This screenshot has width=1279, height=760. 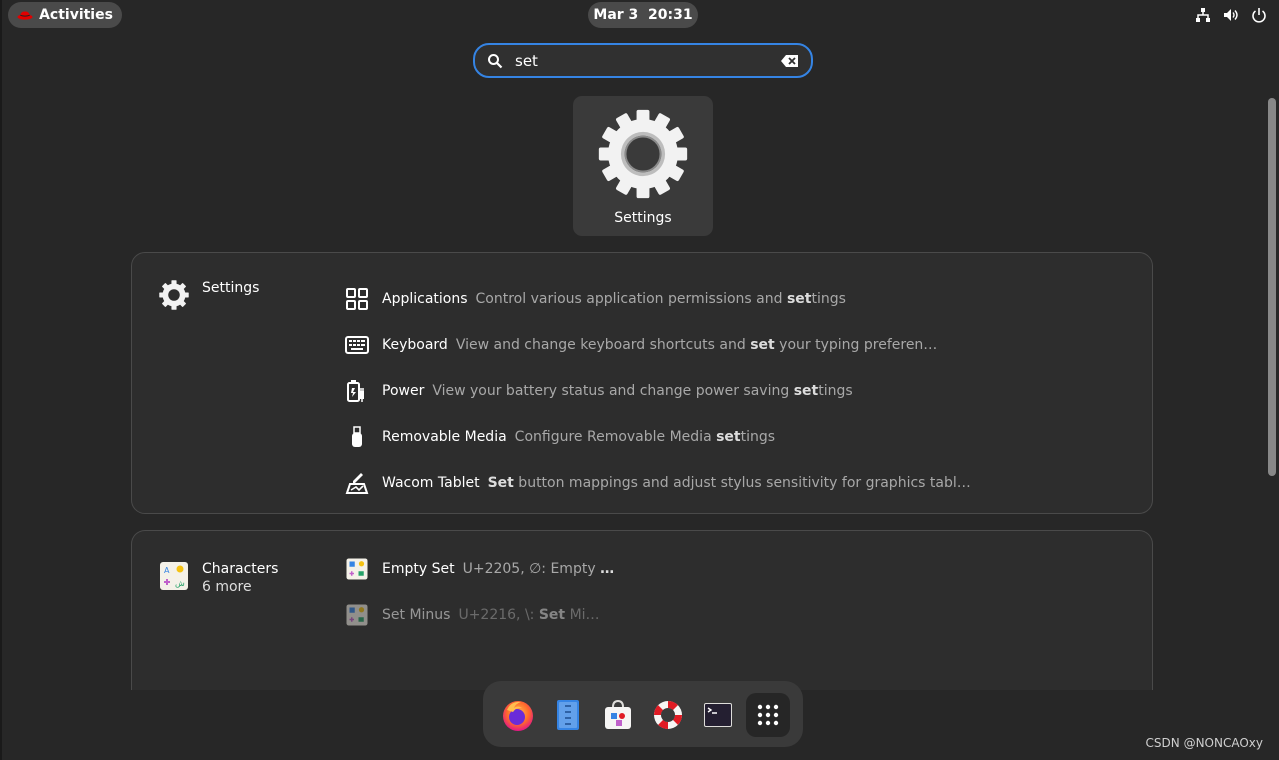 I want to click on help-icon, so click(x=668, y=715).